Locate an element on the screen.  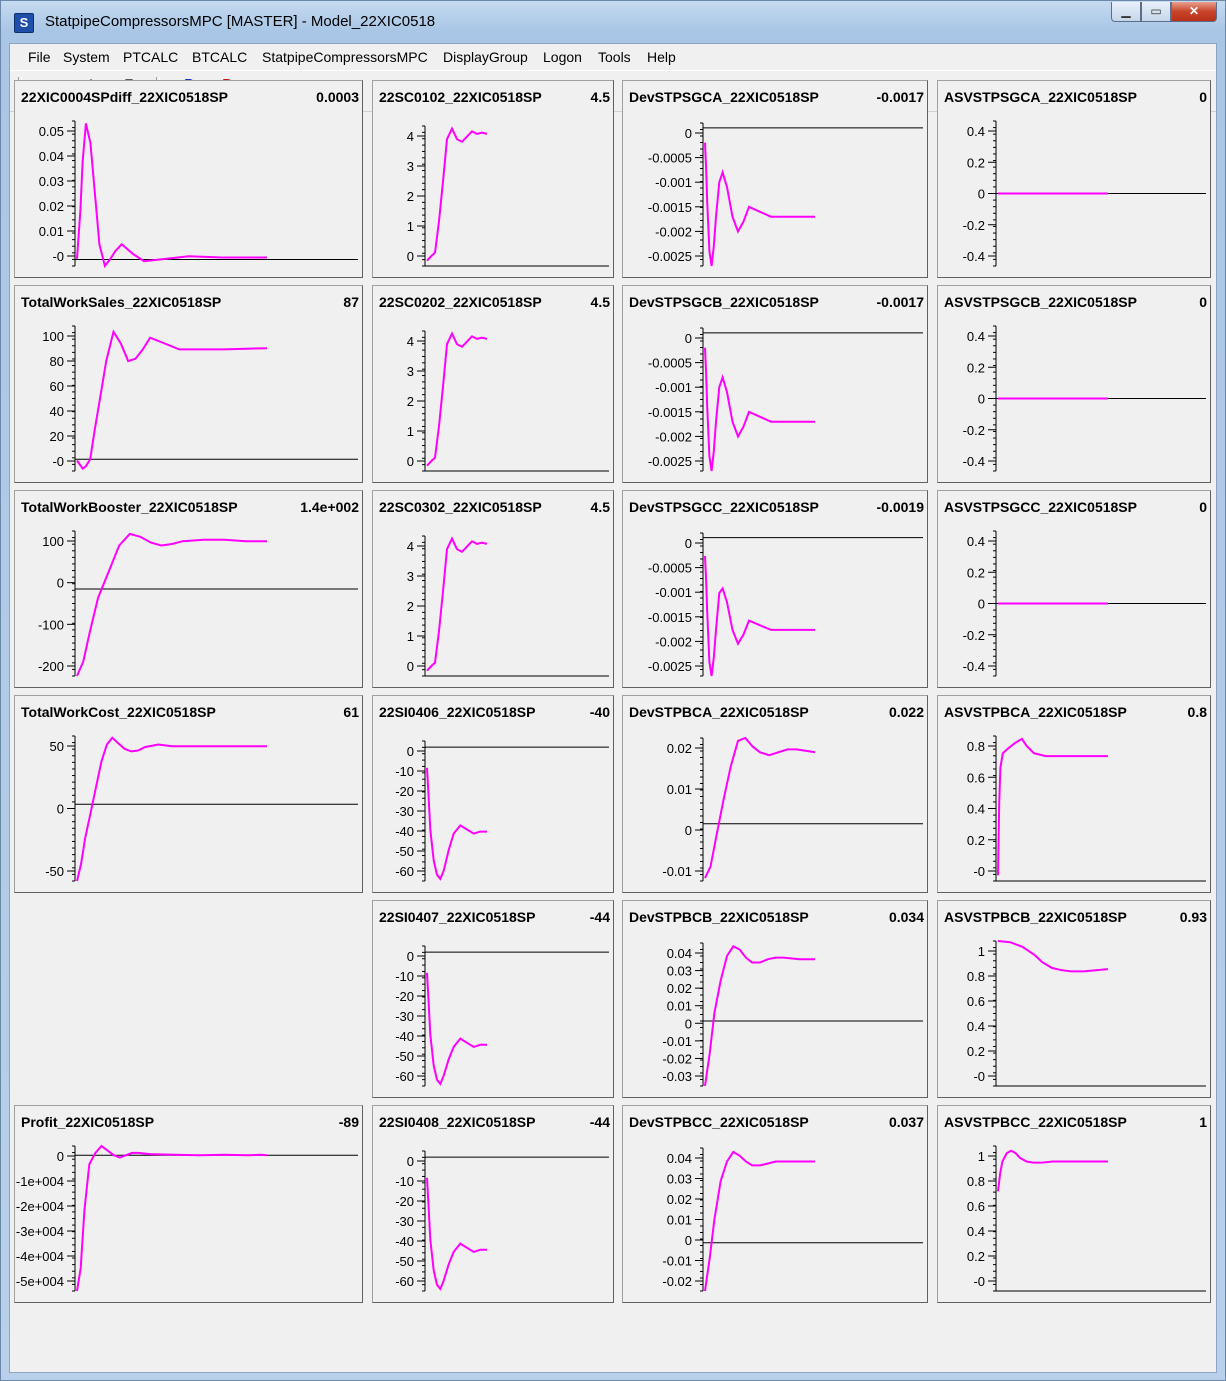
trend-chart: 0 -10 -20 -30 -40 -50 -60 is located at coordinates (502, 811).